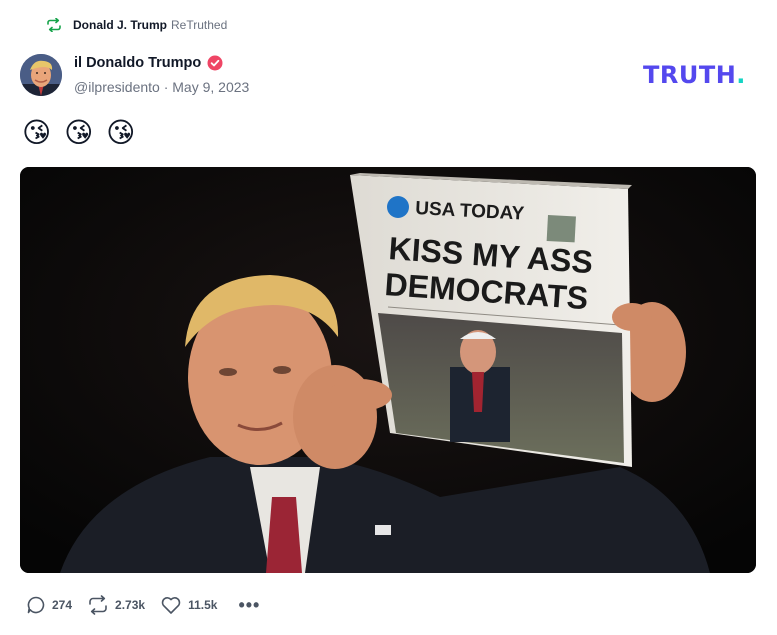  I want to click on action-bar: 274 2.73k 11.5k •••, so click(150, 605).